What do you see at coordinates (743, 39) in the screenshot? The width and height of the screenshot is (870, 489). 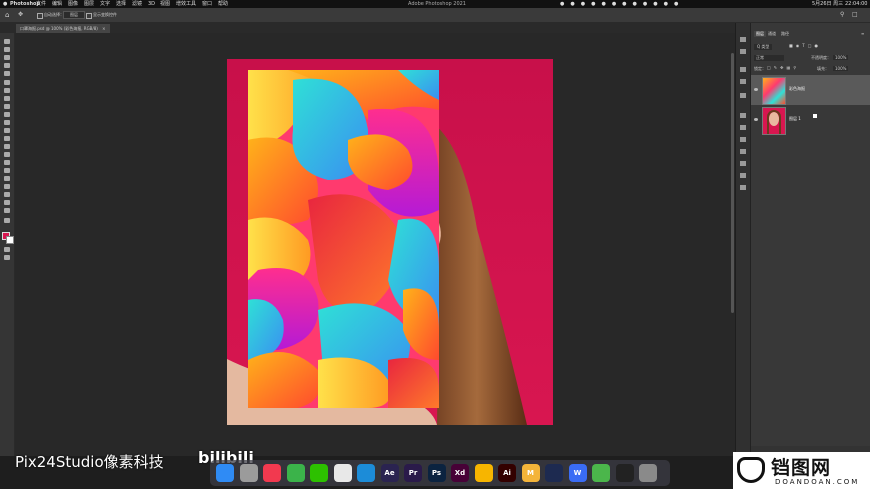 I see `history-icon` at bounding box center [743, 39].